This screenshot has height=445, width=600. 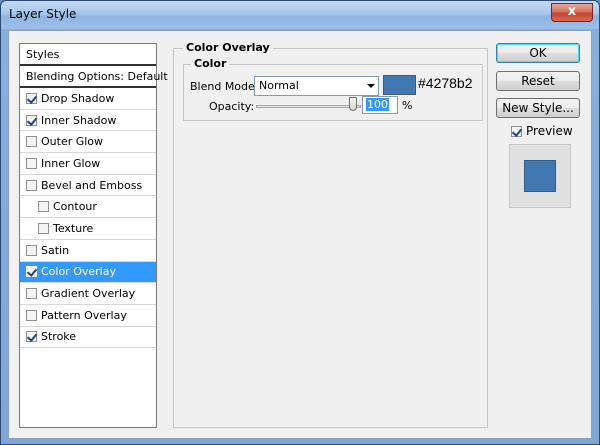 I want to click on style-item-gradient-overlay: Gradient Overlay, so click(x=88, y=294).